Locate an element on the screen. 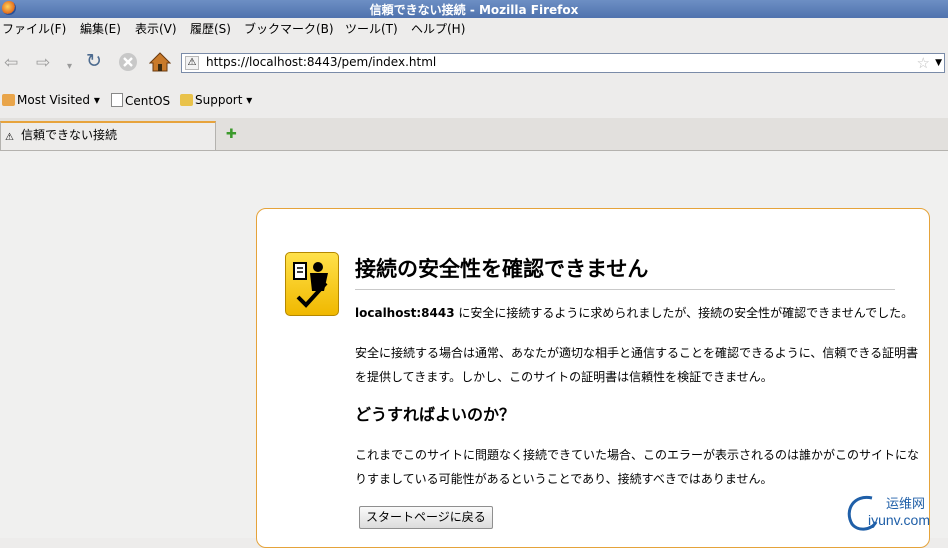  star-icon: ☆ is located at coordinates (923, 63).